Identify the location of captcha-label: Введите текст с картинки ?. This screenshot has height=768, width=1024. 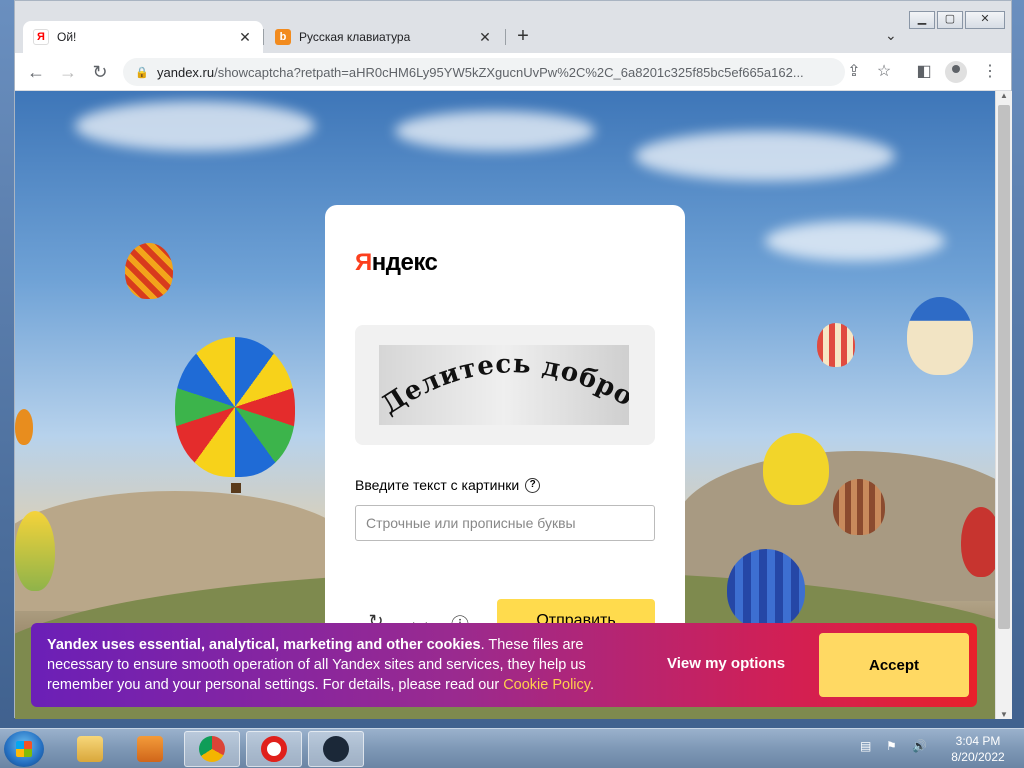
(448, 485).